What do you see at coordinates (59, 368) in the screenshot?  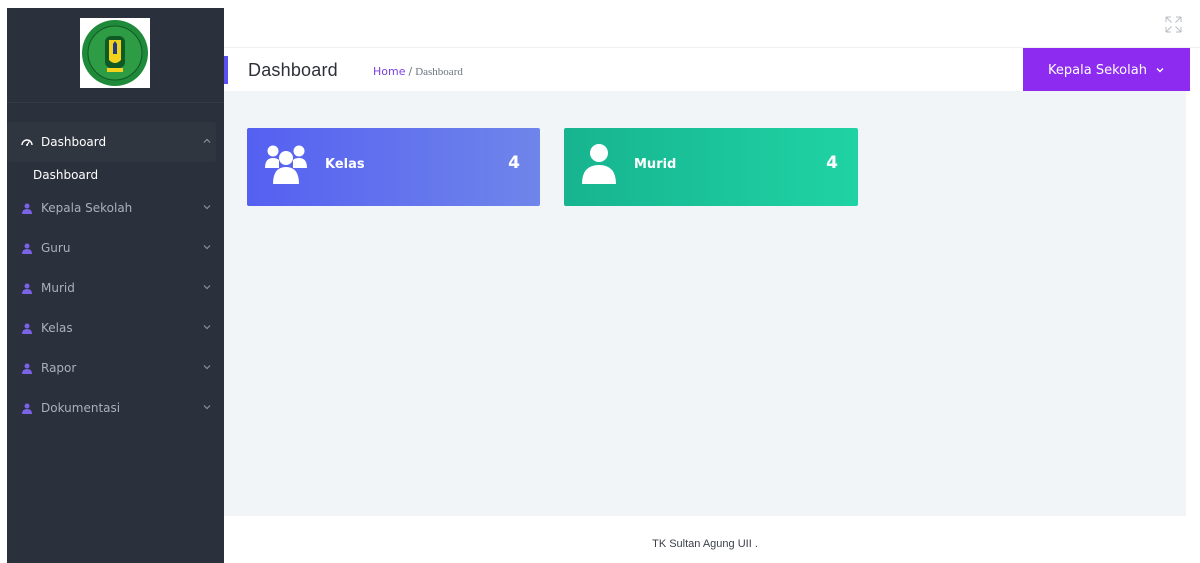 I see `sidebar-item-label: Rapor` at bounding box center [59, 368].